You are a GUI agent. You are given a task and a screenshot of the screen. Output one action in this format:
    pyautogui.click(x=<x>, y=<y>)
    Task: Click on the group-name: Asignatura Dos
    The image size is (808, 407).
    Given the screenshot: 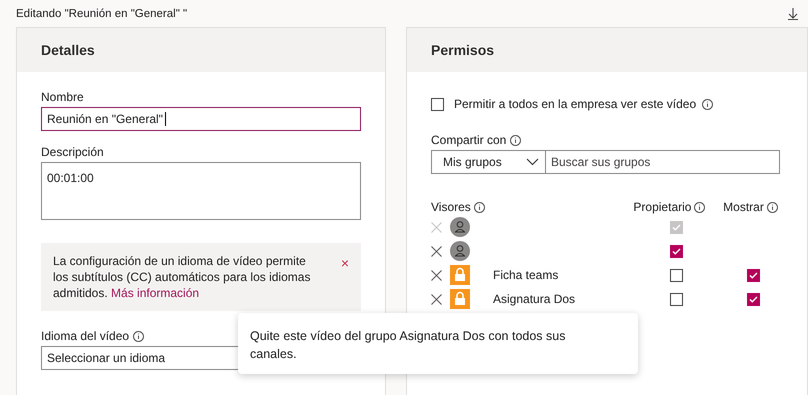 What is the action you would take?
    pyautogui.click(x=534, y=299)
    